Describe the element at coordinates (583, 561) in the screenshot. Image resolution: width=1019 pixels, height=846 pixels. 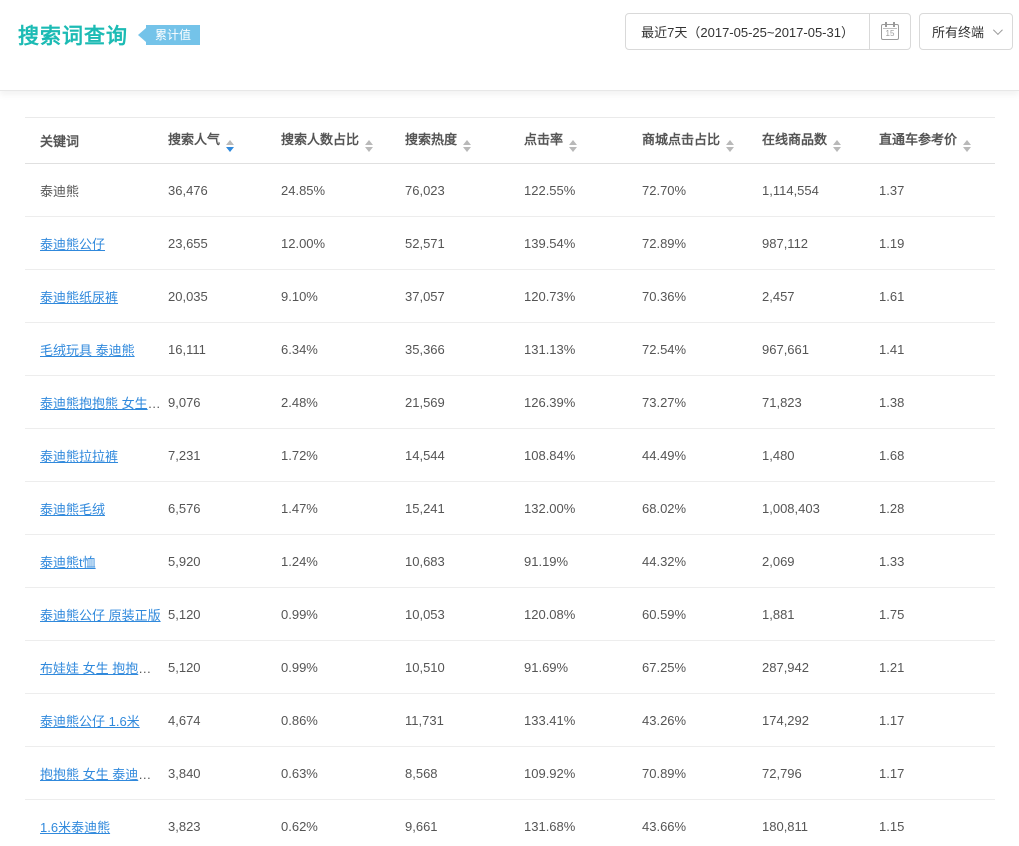
I see `value-cell: 91.19%` at that location.